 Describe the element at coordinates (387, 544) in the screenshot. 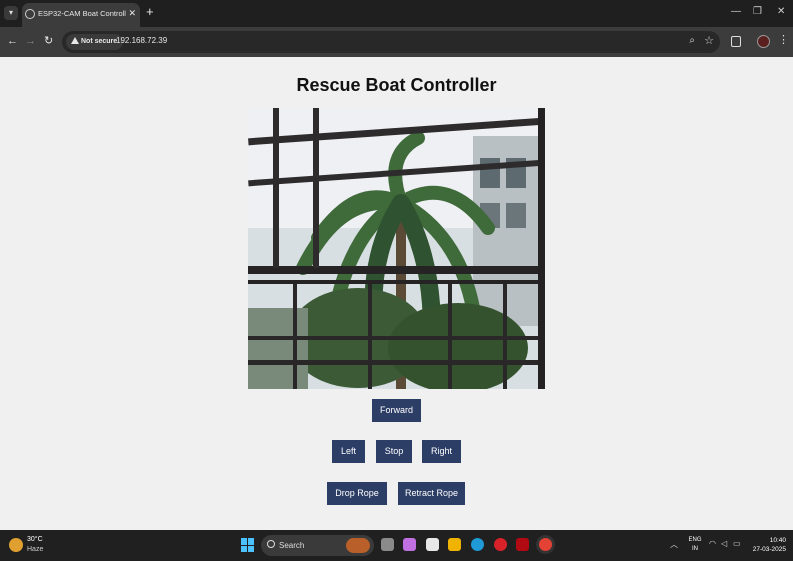

I see `task-view-icon` at that location.